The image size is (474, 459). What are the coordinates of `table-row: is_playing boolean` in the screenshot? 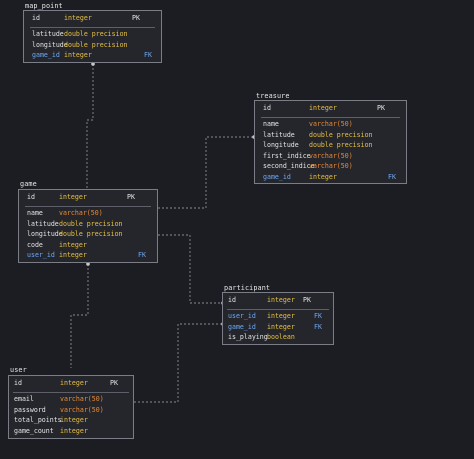 It's located at (278, 337).